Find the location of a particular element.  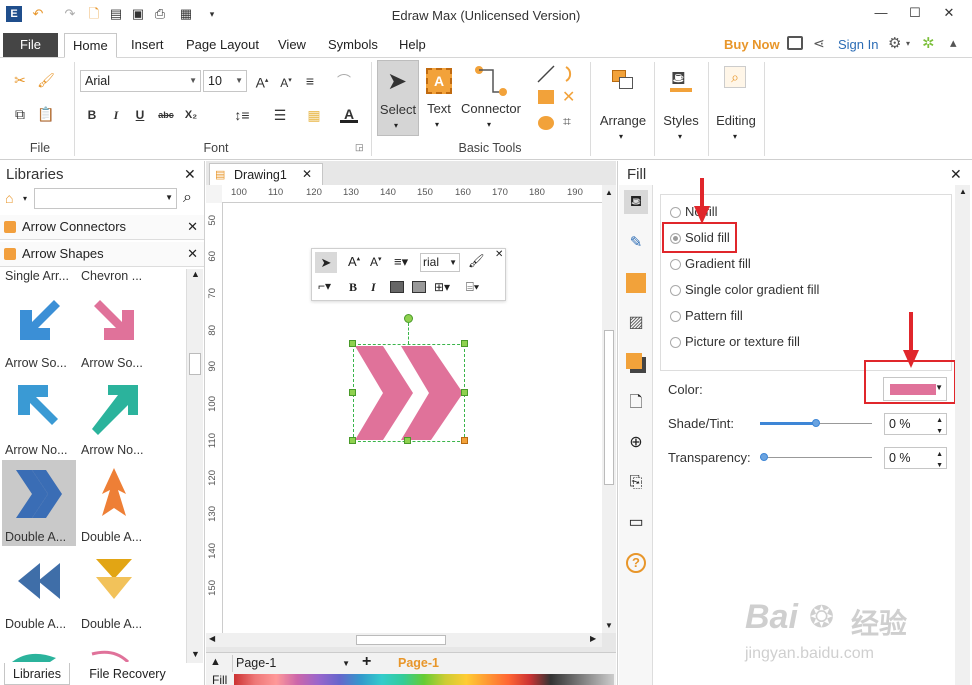

paste-icon: 📋 is located at coordinates (46, 114).